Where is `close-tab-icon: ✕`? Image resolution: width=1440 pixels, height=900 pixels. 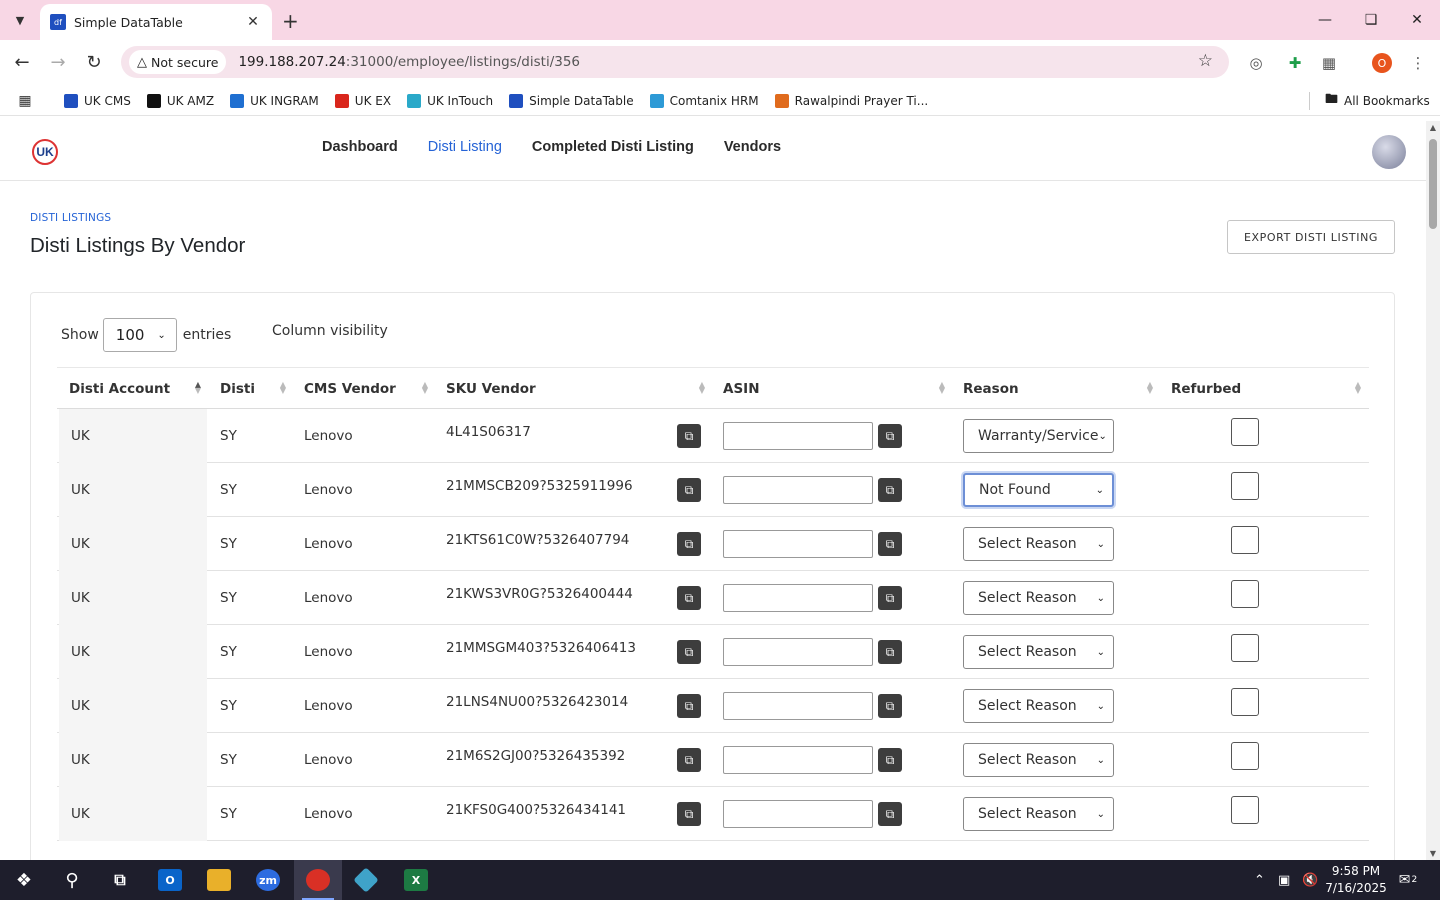
close-tab-icon: ✕ is located at coordinates (253, 22).